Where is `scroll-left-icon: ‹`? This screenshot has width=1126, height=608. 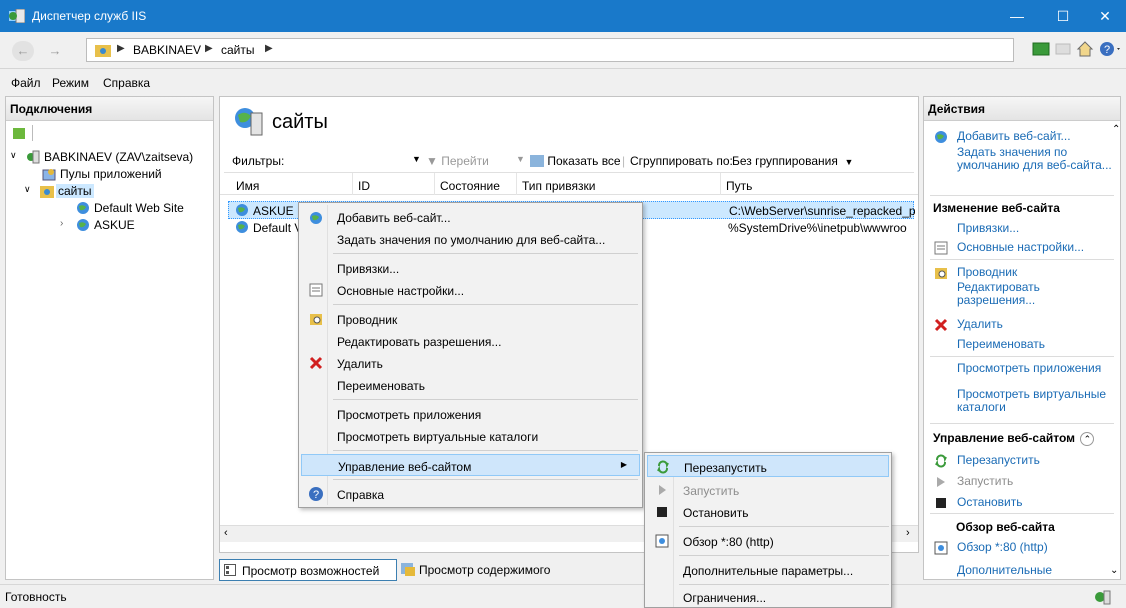 scroll-left-icon: ‹ is located at coordinates (226, 533).